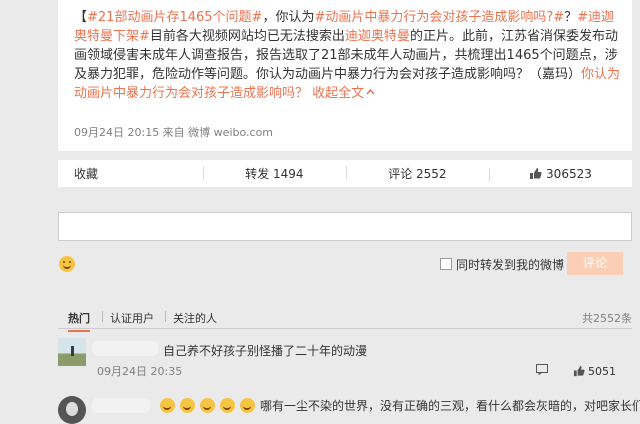 This screenshot has height=424, width=640. Describe the element at coordinates (79, 321) in the screenshot. I see `tab-hot: 热门` at that location.